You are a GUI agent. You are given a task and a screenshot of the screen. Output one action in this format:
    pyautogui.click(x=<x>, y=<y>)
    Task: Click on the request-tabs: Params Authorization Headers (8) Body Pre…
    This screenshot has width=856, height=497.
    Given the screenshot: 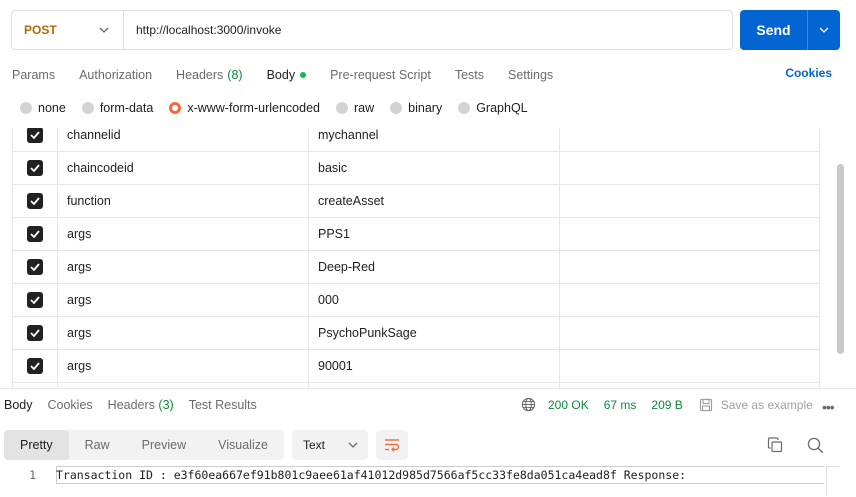 What is the action you would take?
    pyautogui.click(x=422, y=75)
    